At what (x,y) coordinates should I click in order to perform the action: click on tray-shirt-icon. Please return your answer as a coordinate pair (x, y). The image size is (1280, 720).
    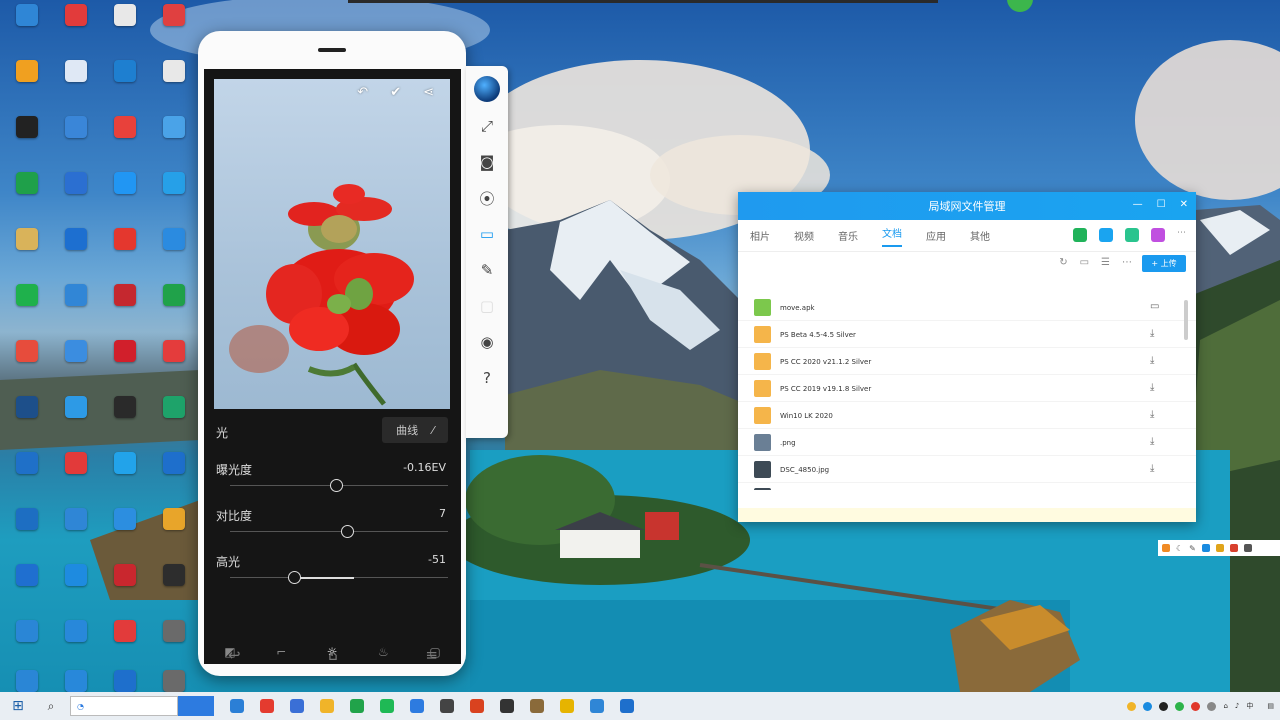
    Looking at the image, I should click on (1233, 548).